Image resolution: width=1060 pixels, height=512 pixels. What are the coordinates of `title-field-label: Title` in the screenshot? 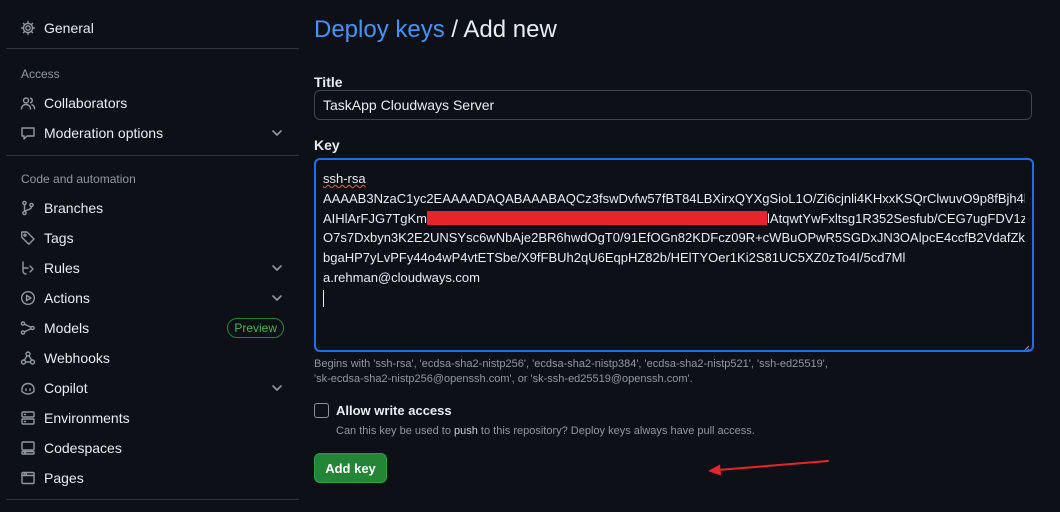 It's located at (328, 82).